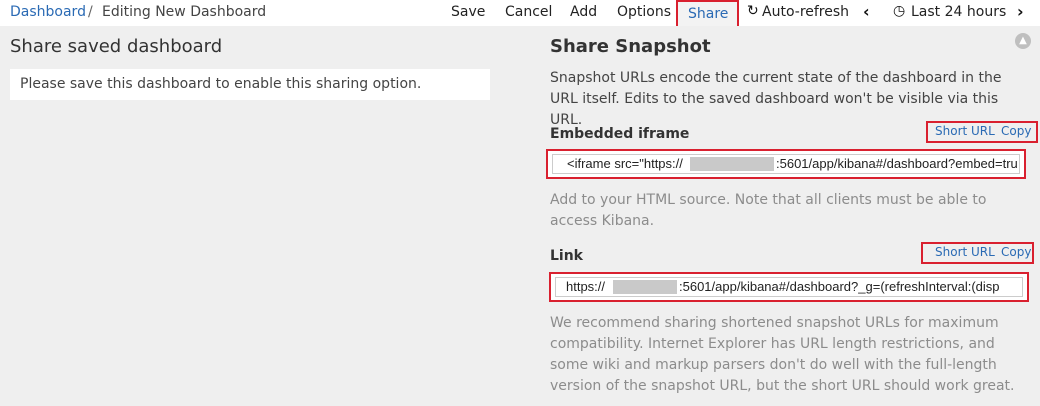 This screenshot has height=406, width=1040. Describe the element at coordinates (897, 163) in the screenshot. I see `iframe-url-suffix: :5601/app/kibana#/dashboard?embed=tru` at that location.